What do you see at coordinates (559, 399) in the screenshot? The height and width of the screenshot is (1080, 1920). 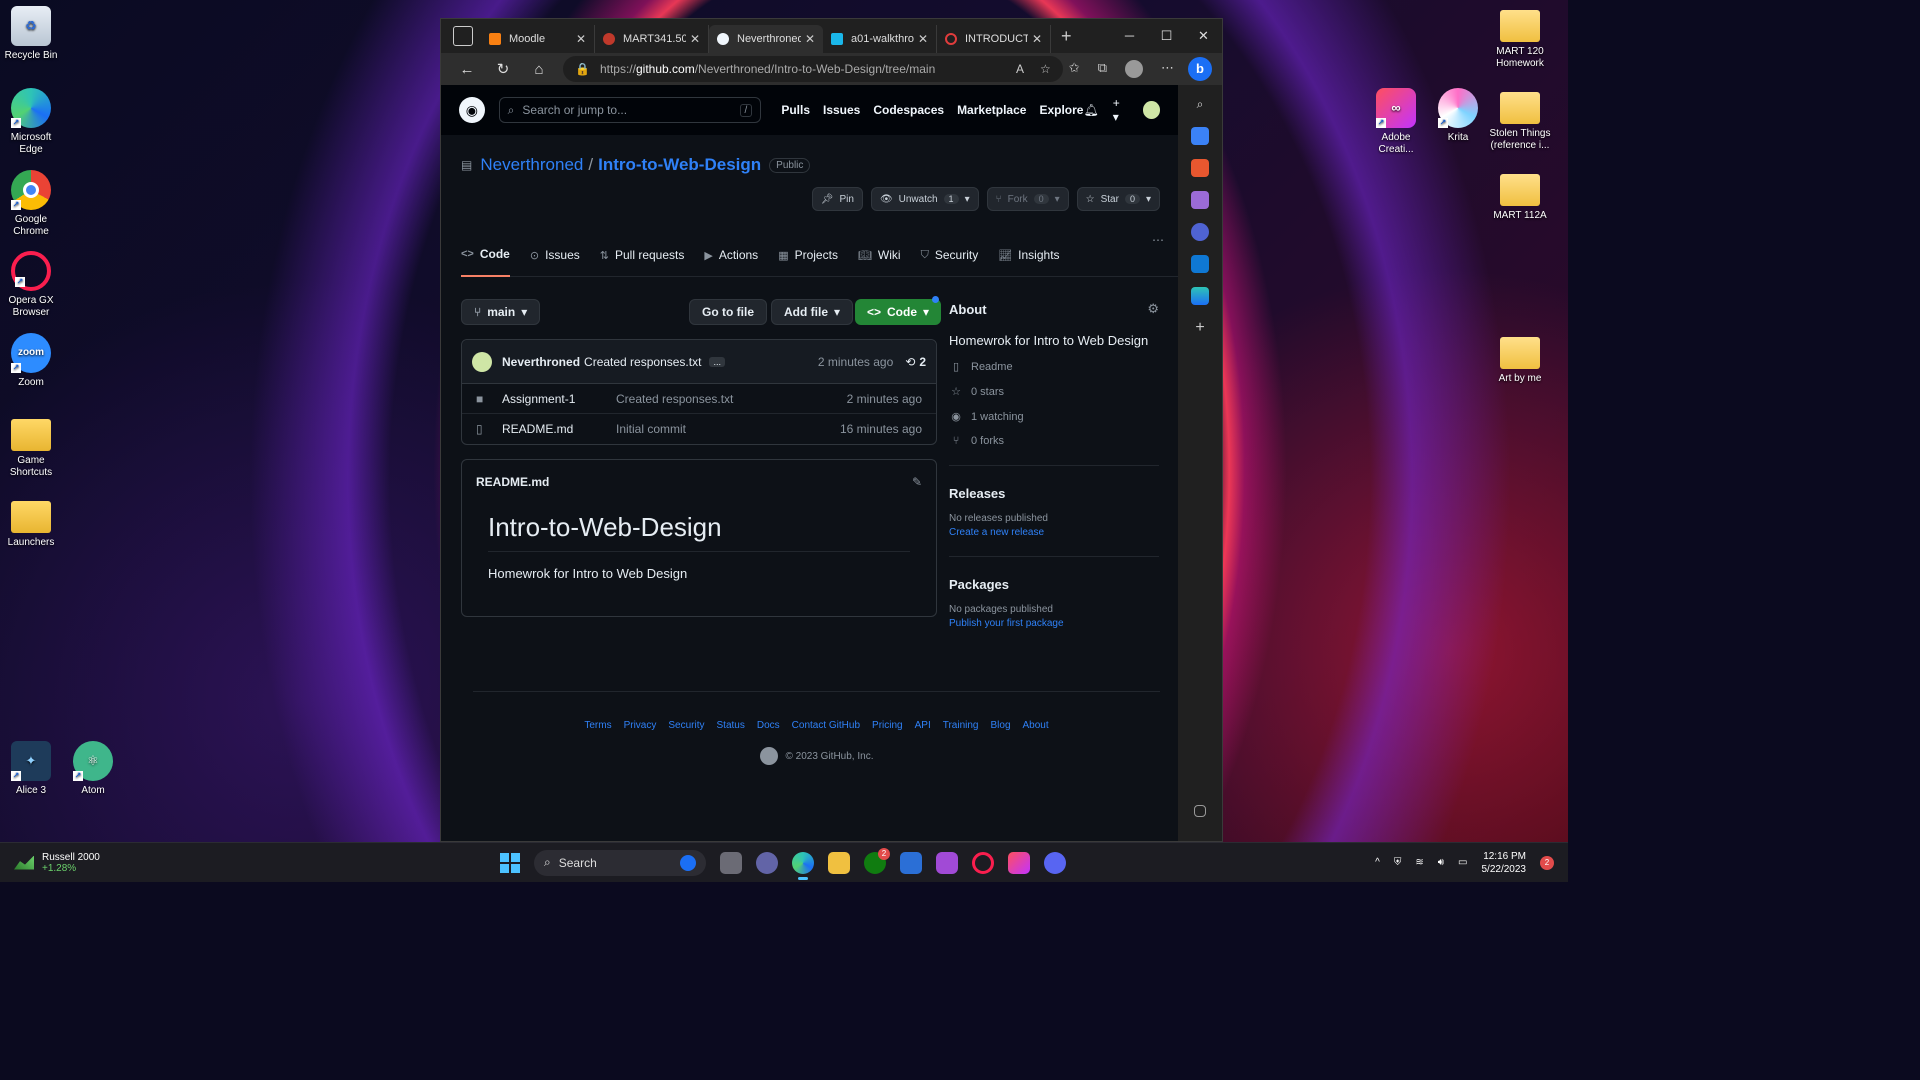 I see `file-name: Assignment-1` at bounding box center [559, 399].